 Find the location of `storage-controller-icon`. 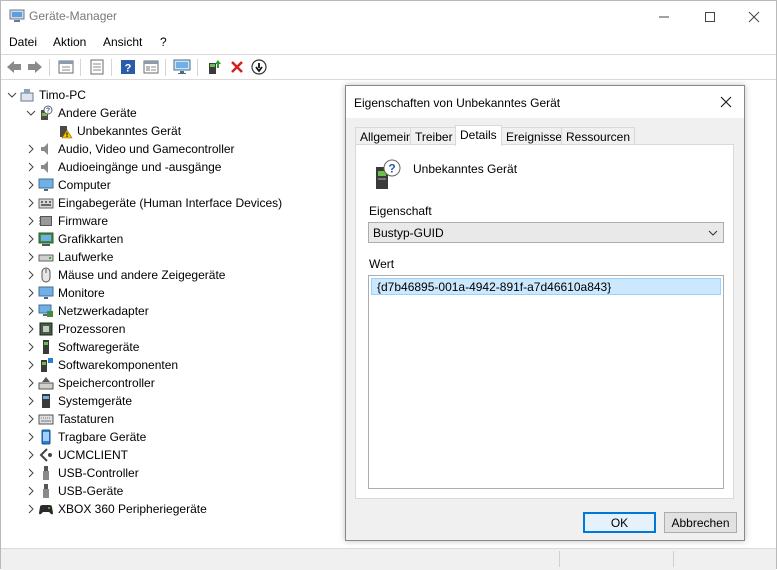

storage-controller-icon is located at coordinates (46, 383).